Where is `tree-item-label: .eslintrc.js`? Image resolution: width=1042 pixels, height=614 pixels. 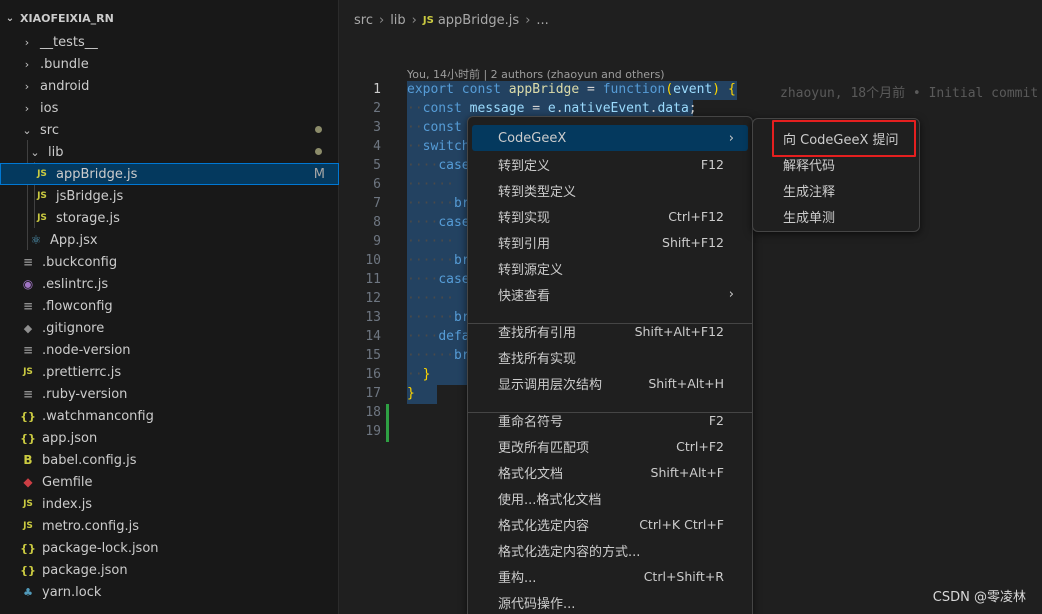 tree-item-label: .eslintrc.js is located at coordinates (75, 284).